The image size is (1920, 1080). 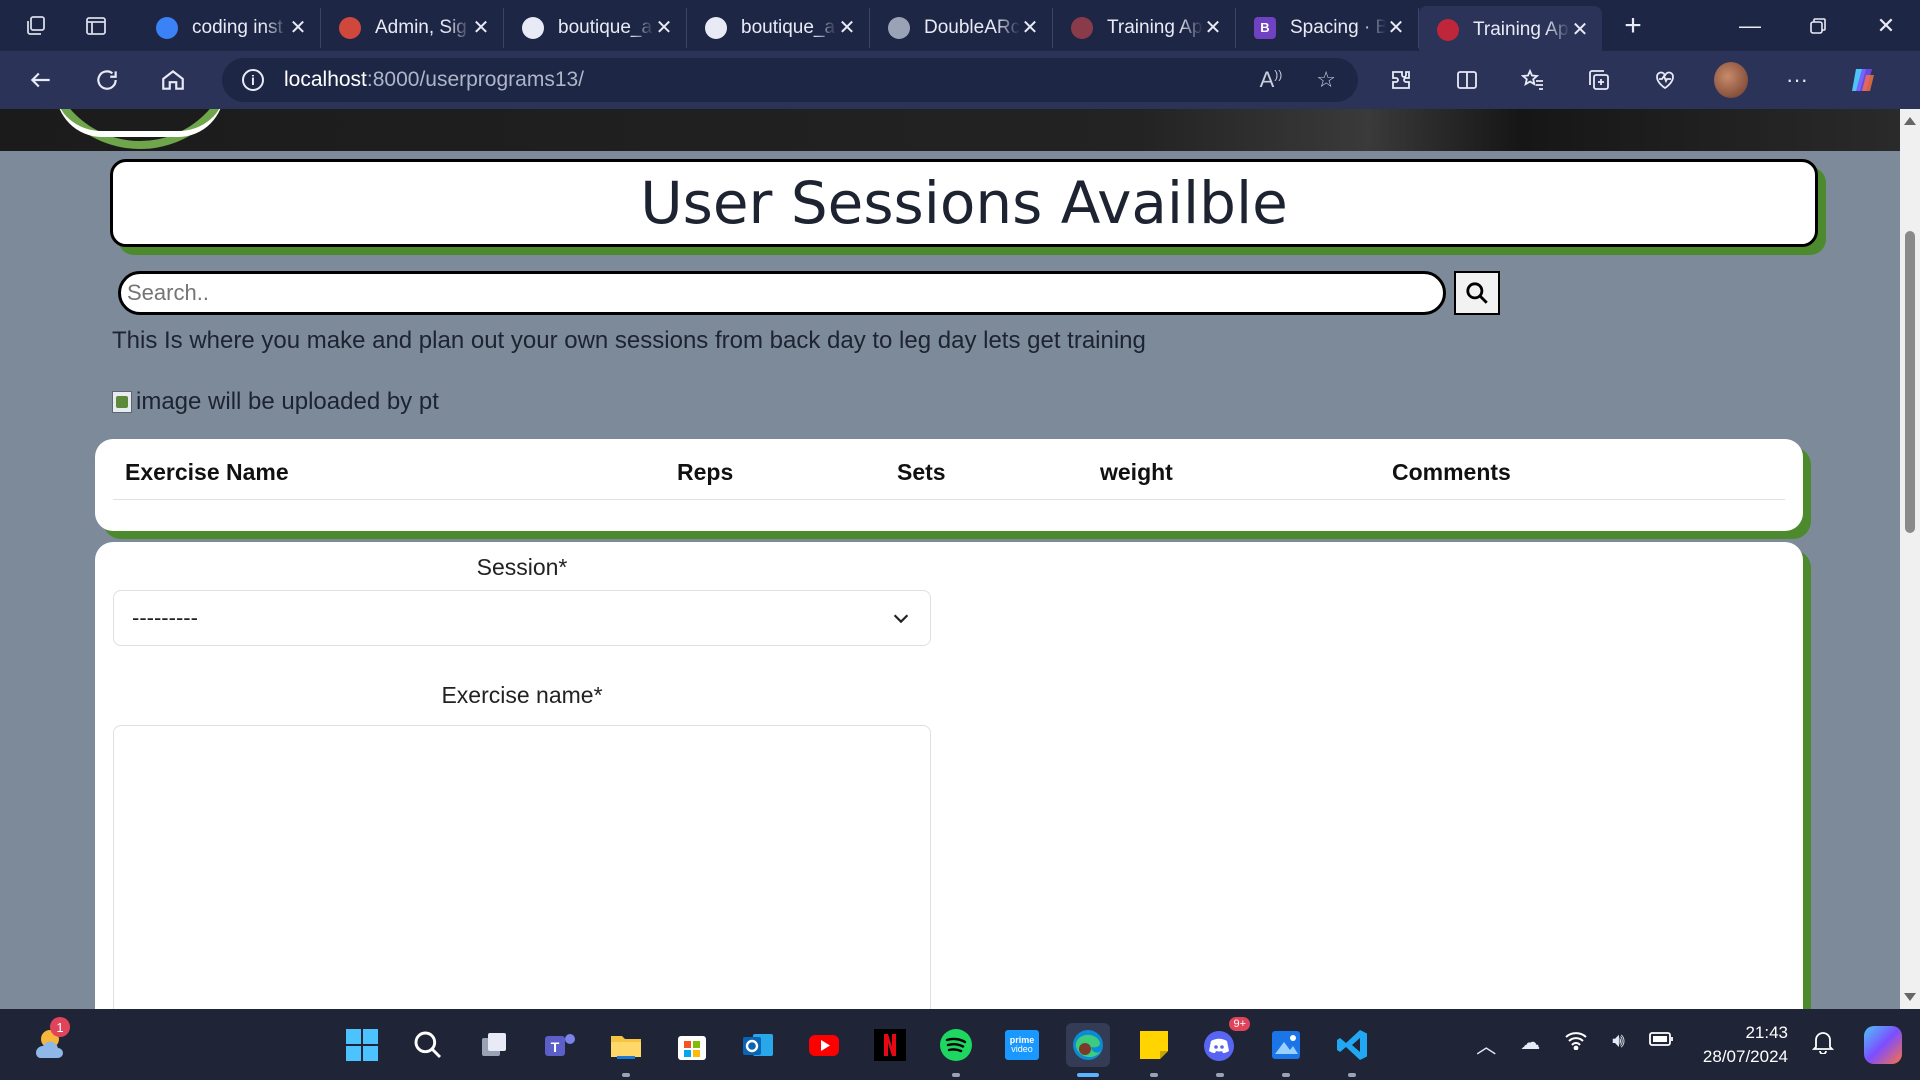 I want to click on browser-tab-4: boutique_a ✕, so click(x=778, y=27).